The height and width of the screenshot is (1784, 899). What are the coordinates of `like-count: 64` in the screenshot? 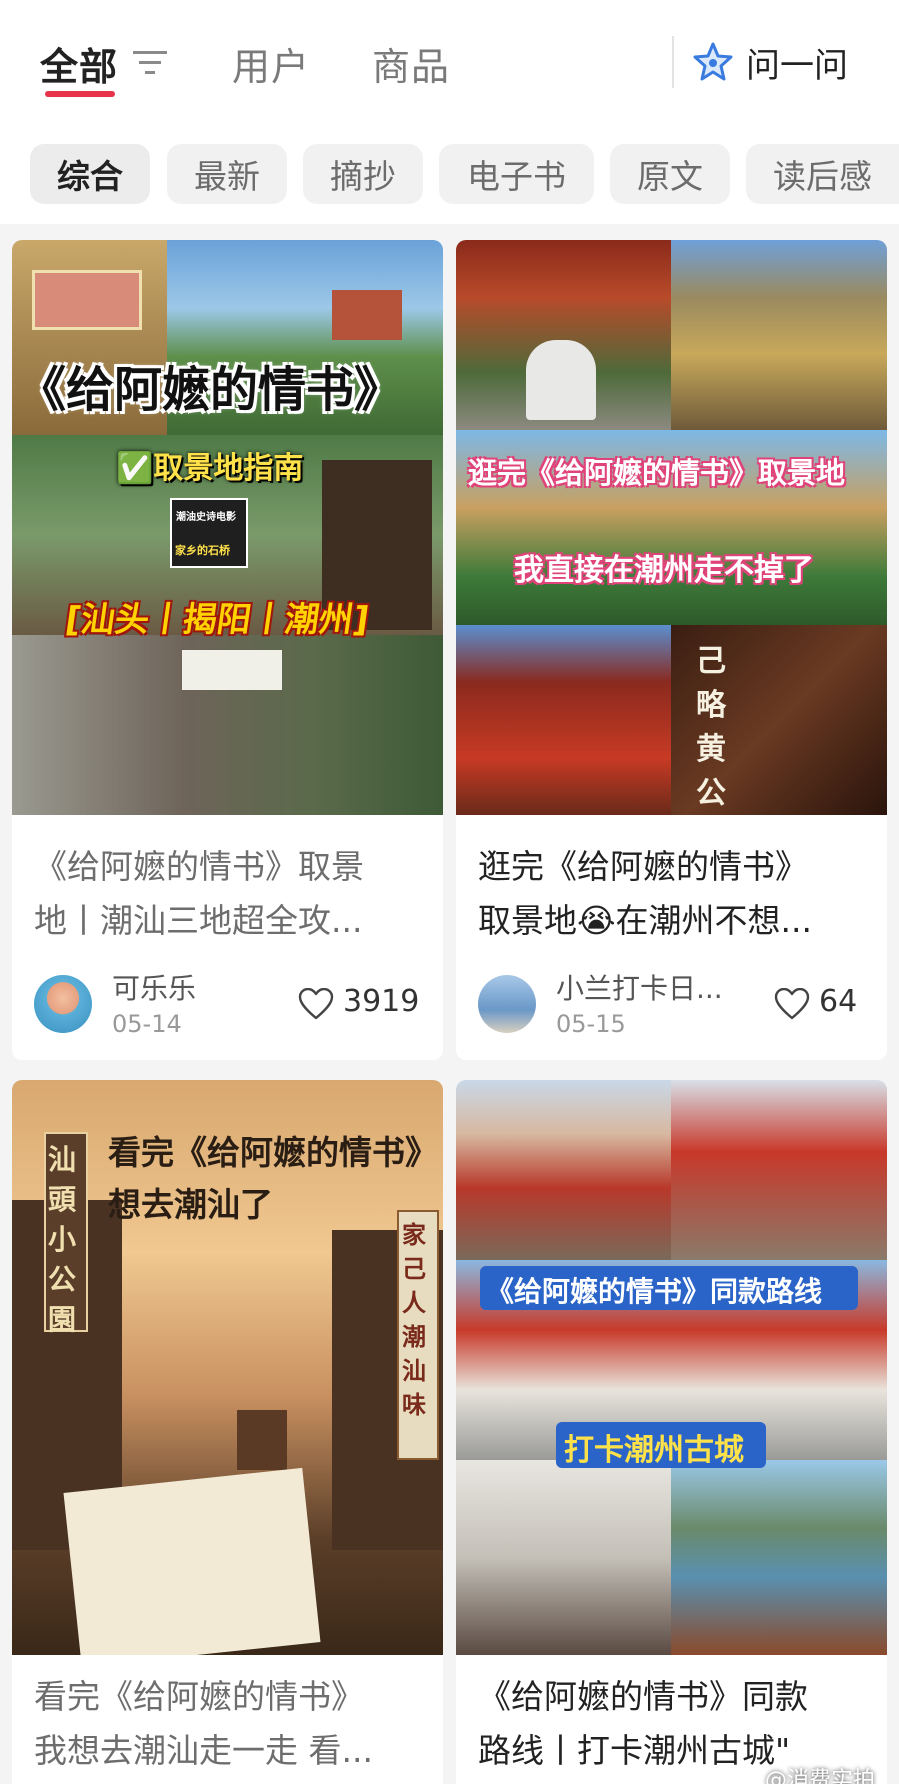 It's located at (838, 1001).